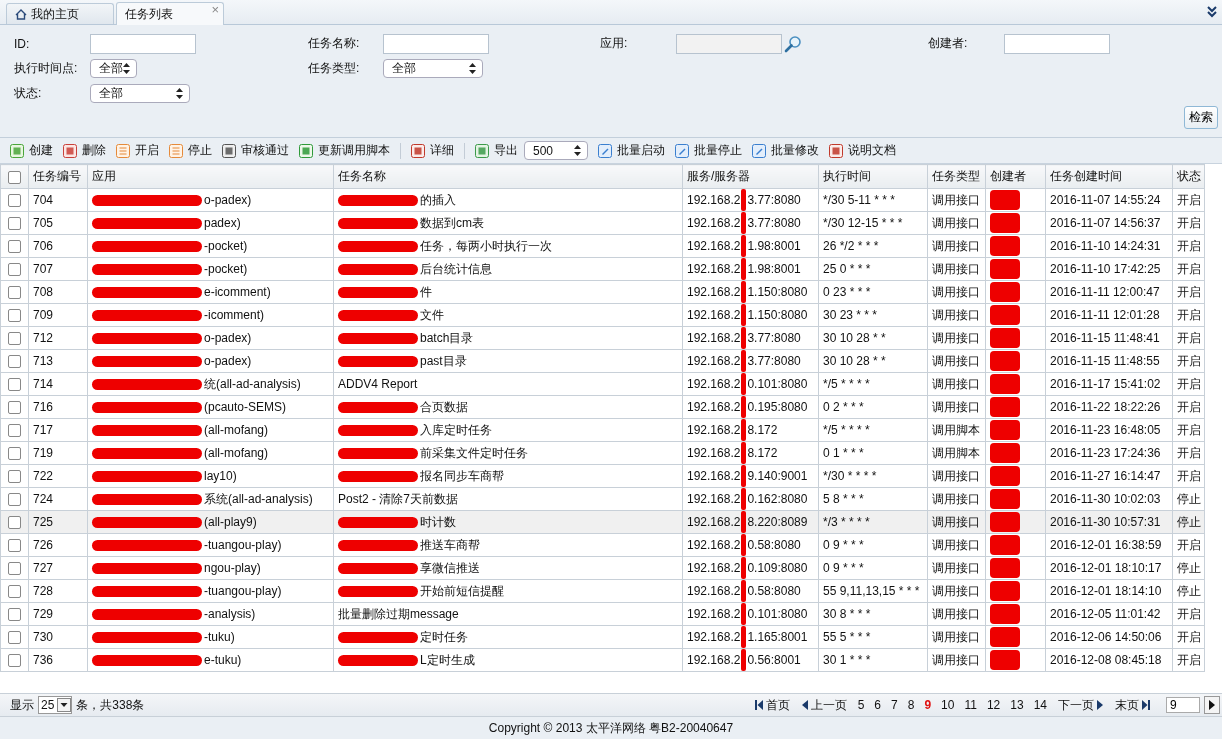 Image resolution: width=1222 pixels, height=739 pixels. I want to click on table-row: 705 padex) 数据到cm表 192.168.2 3.77:8080 */30 12-15 * * * 调用接口 2016-11-07 14:56:37 开启, so click(611, 223).